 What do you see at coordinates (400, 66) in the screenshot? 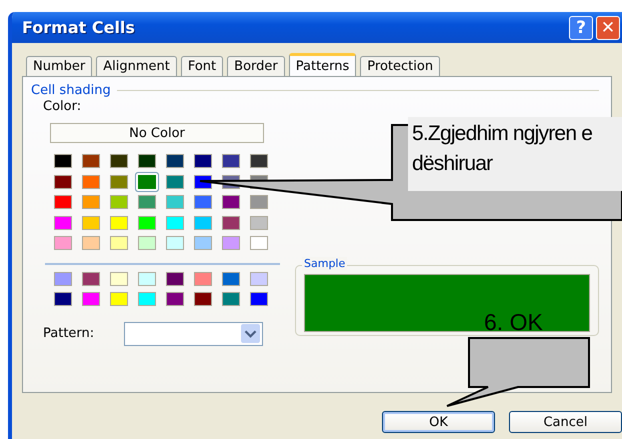
I see `tab: Protection` at bounding box center [400, 66].